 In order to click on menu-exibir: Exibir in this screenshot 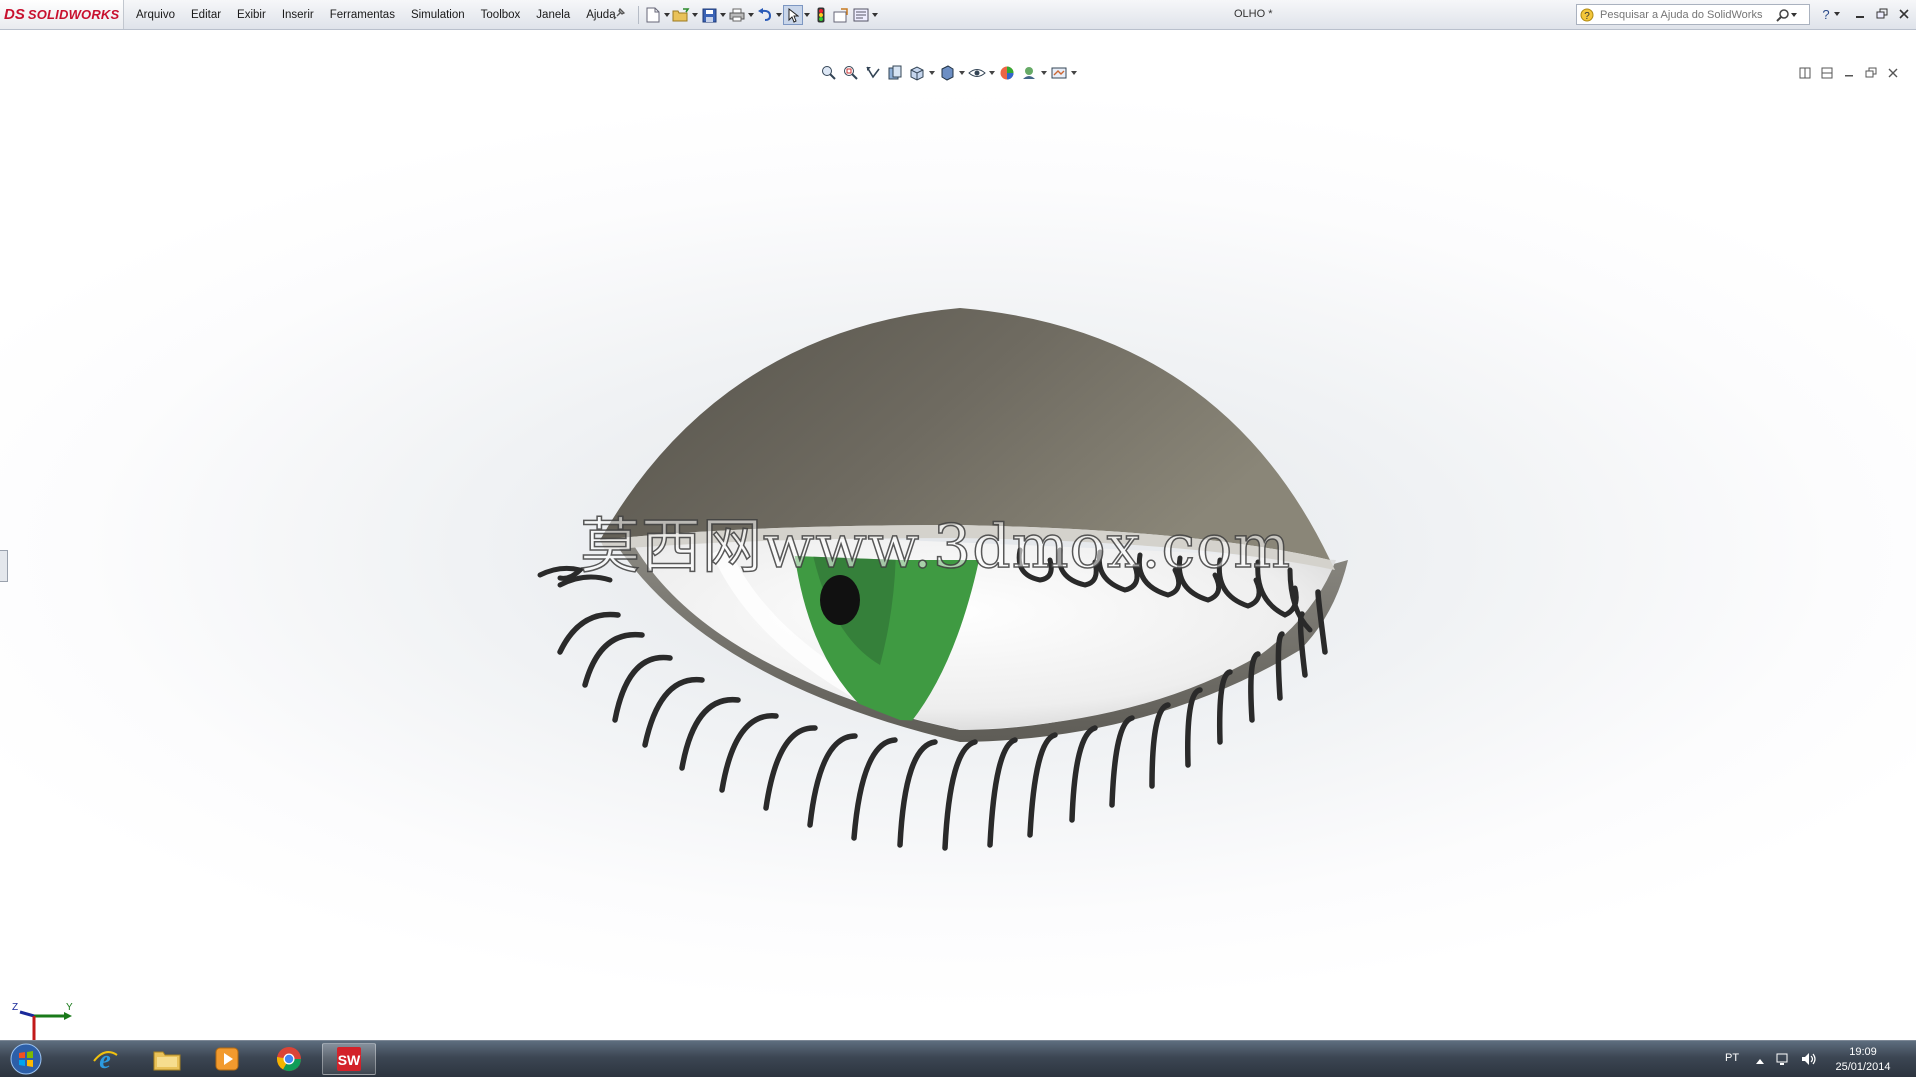, I will do `click(251, 15)`.